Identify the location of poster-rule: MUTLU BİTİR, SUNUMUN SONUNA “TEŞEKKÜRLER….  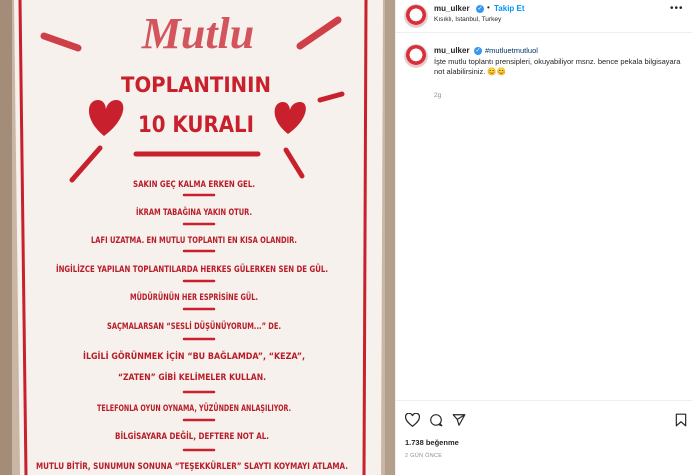
(192, 466).